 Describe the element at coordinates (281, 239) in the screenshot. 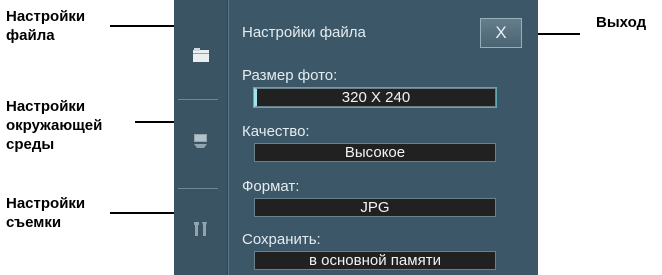

I see `save-location-label: Сохранить:` at that location.